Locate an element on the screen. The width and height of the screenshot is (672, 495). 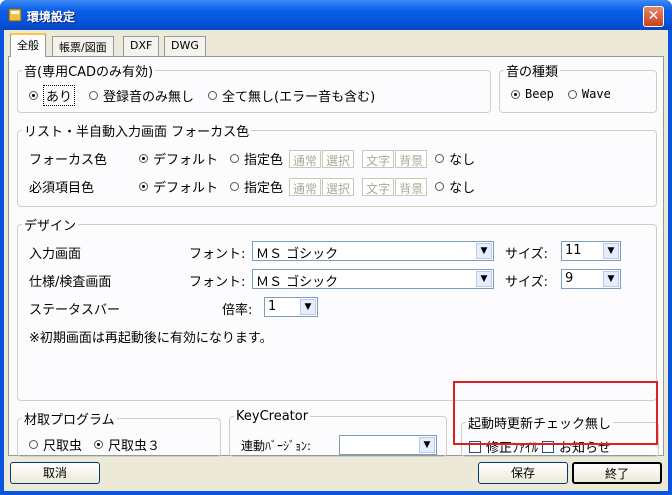
input-size-value: 11 is located at coordinates (573, 250).